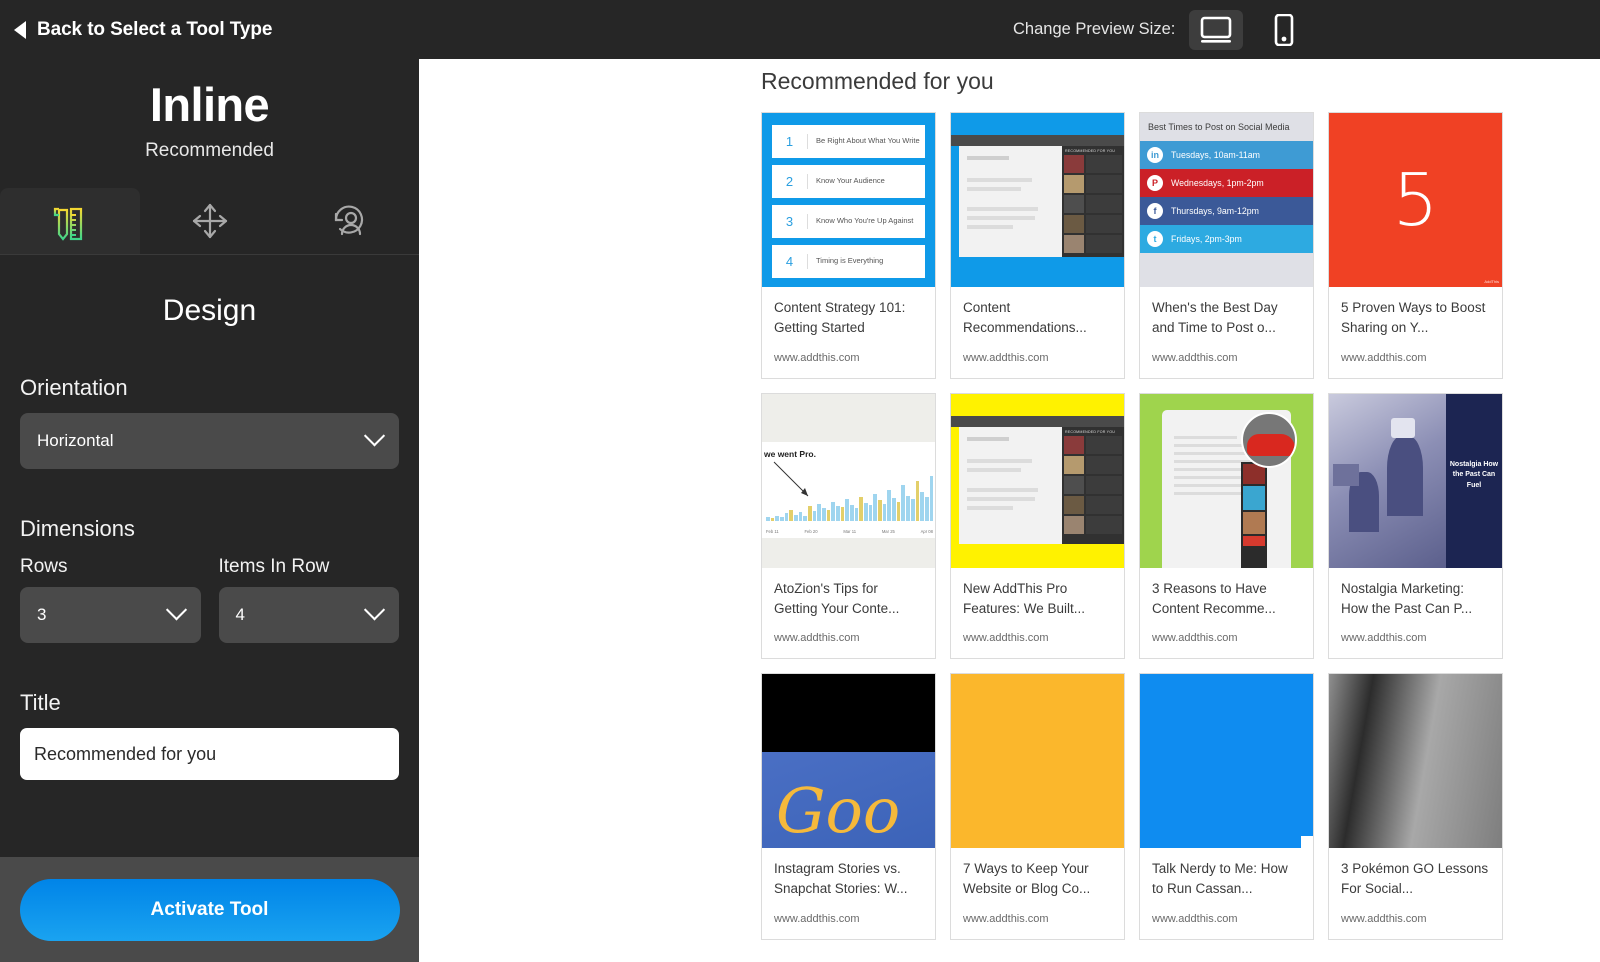  Describe the element at coordinates (1037, 404) in the screenshot. I see `yellow-band-top` at that location.